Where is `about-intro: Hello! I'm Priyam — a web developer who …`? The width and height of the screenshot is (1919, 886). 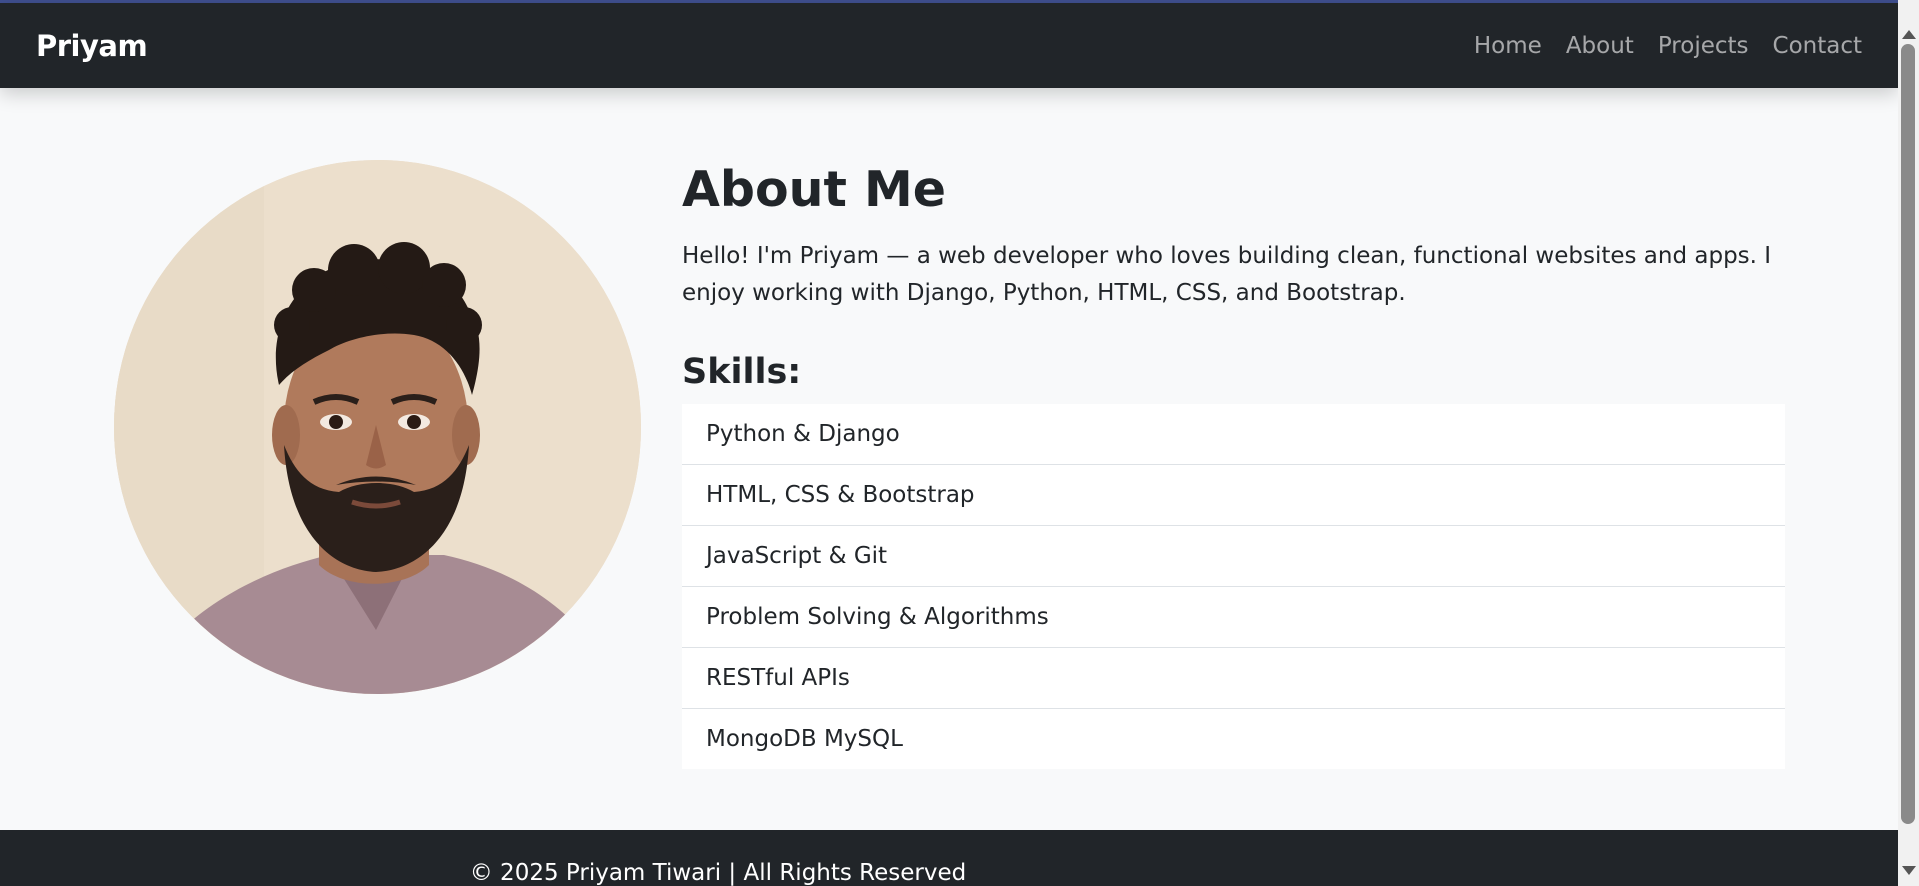 about-intro: Hello! I'm Priyam — a web developer who … is located at coordinates (1227, 274).